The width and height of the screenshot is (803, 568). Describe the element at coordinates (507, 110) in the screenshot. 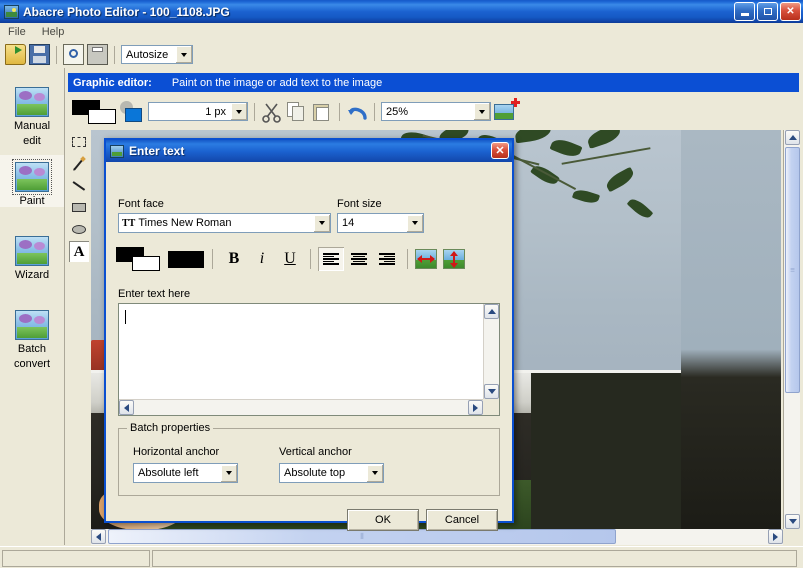

I see `add-image-icon` at that location.